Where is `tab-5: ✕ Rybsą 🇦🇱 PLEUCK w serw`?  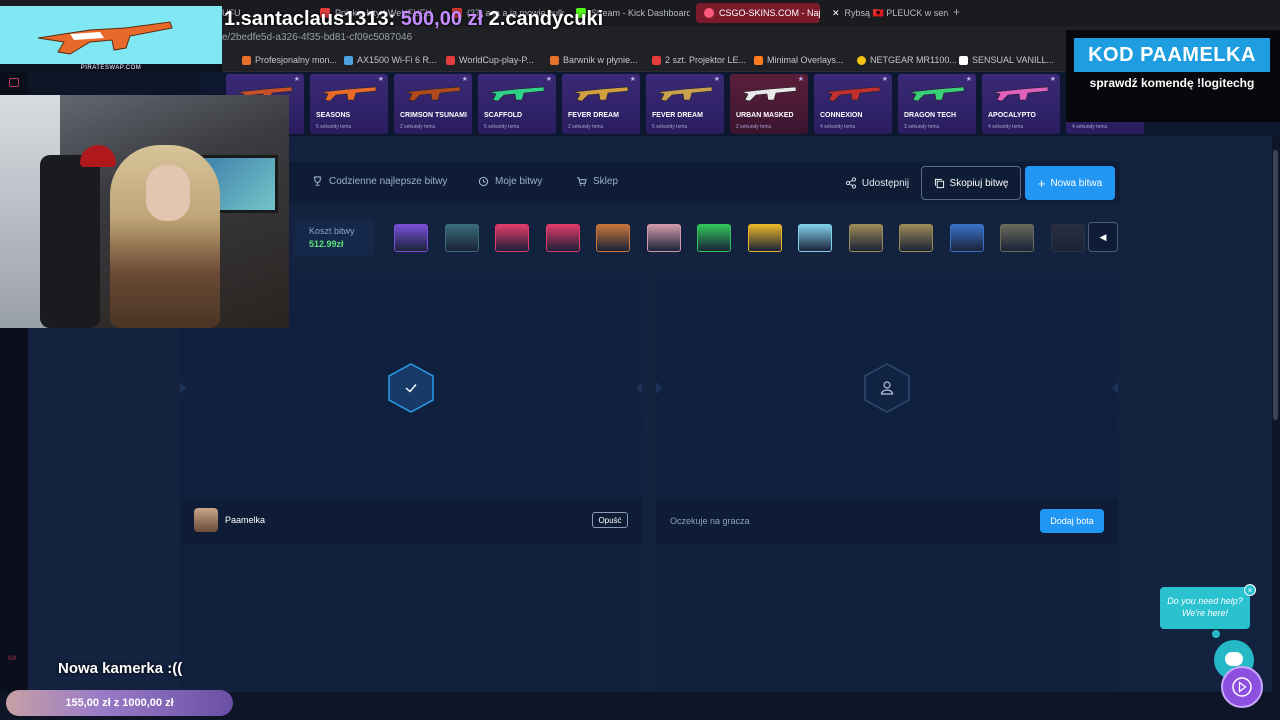
tab-5: ✕ Rybsą 🇦🇱 PLEUCK w serw is located at coordinates (886, 13).